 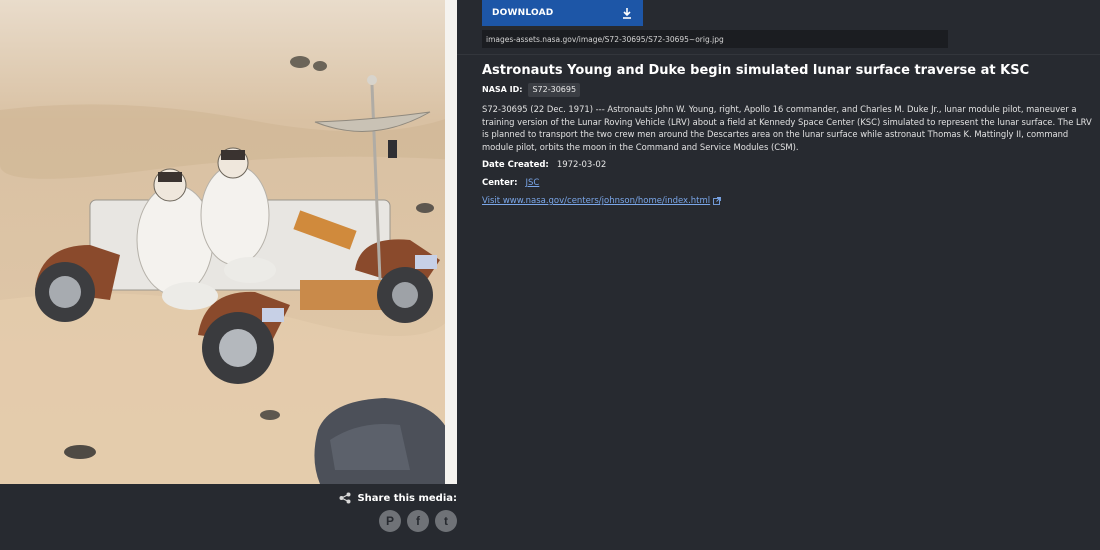 What do you see at coordinates (407, 498) in the screenshot?
I see `share-label: Share this media:` at bounding box center [407, 498].